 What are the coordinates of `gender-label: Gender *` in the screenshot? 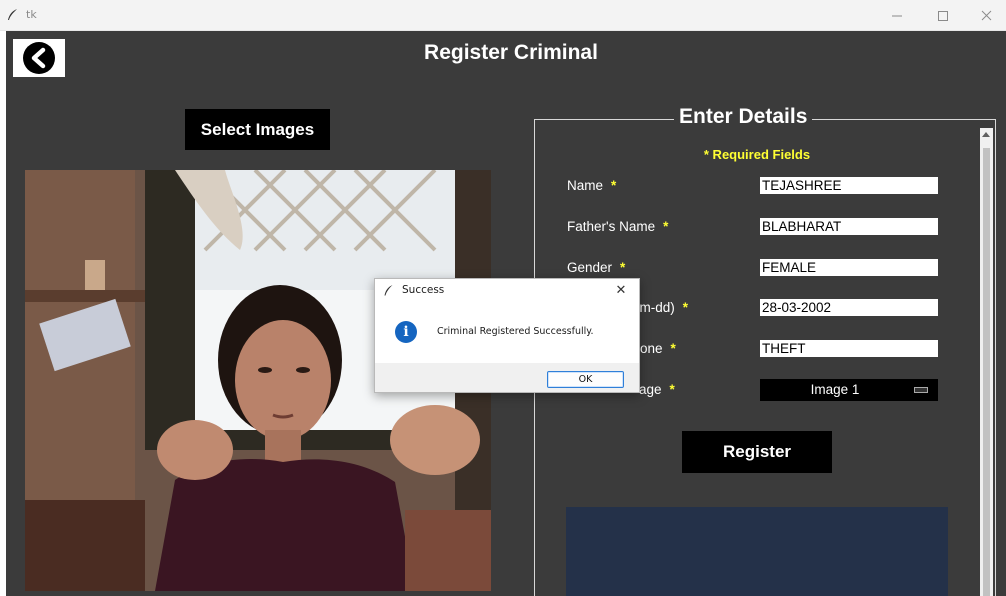 It's located at (596, 267).